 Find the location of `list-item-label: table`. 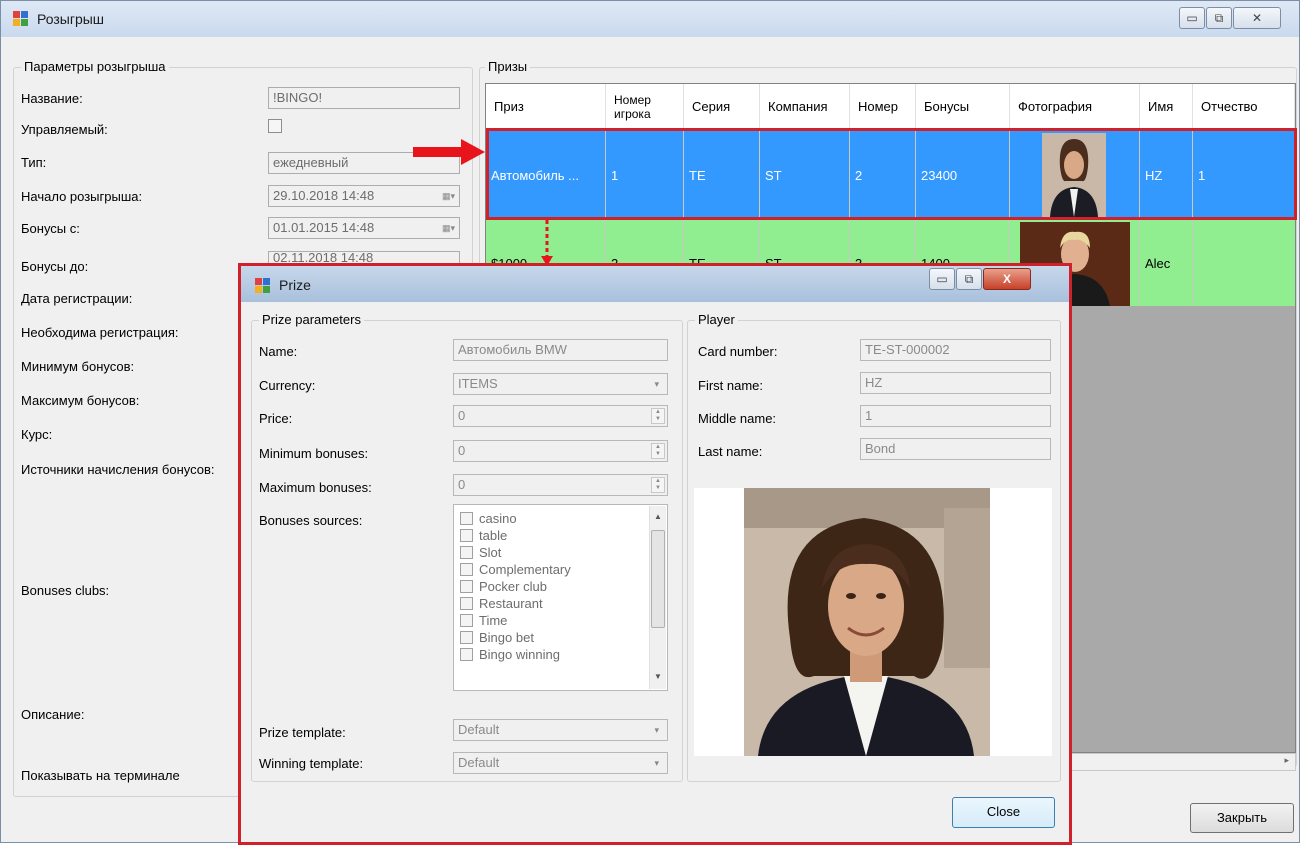

list-item-label: table is located at coordinates (493, 535).